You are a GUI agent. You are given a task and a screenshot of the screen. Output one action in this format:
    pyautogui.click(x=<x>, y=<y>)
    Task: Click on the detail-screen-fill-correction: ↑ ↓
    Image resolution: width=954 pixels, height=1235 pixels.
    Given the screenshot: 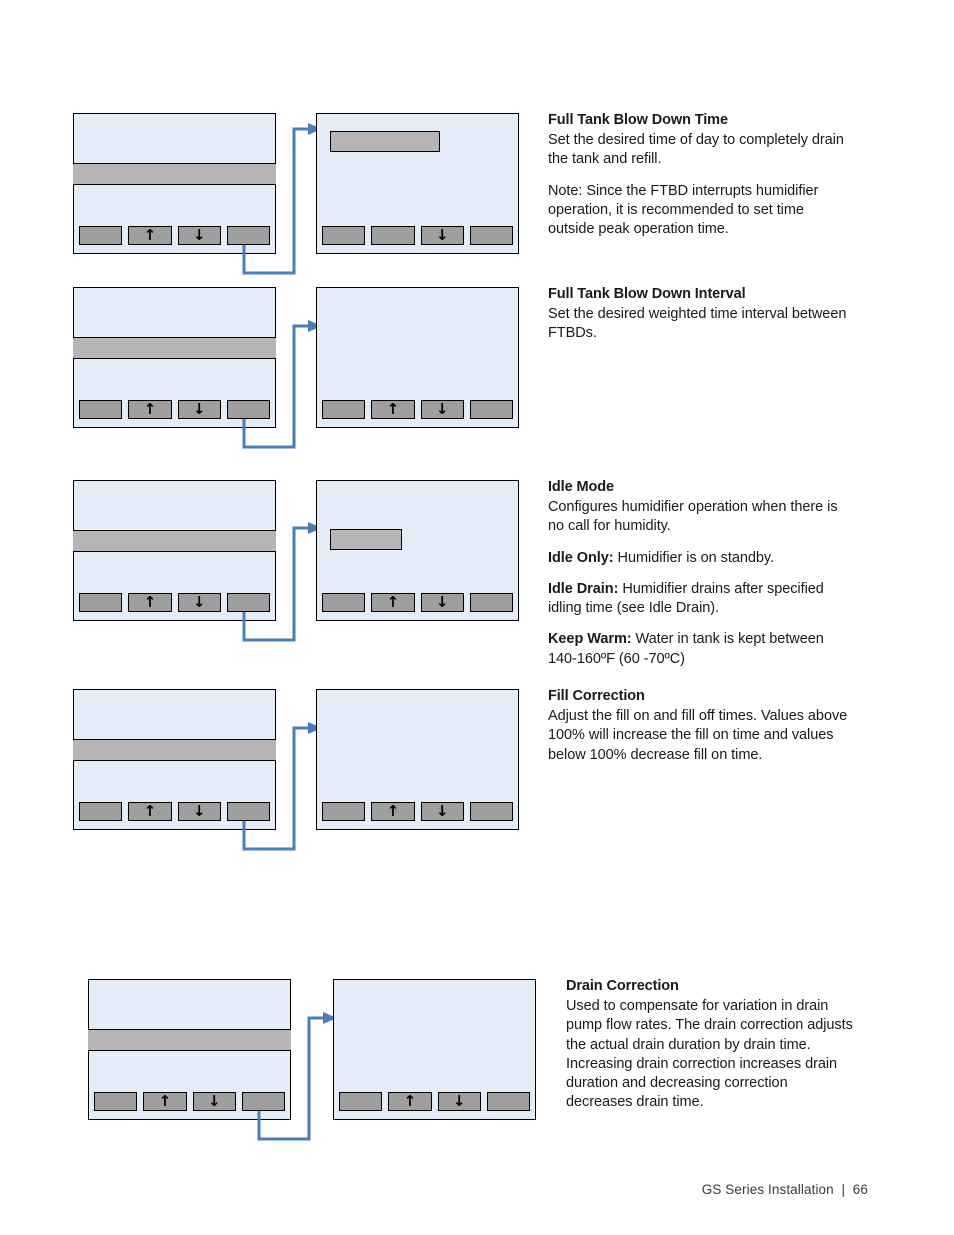 What is the action you would take?
    pyautogui.click(x=417, y=759)
    